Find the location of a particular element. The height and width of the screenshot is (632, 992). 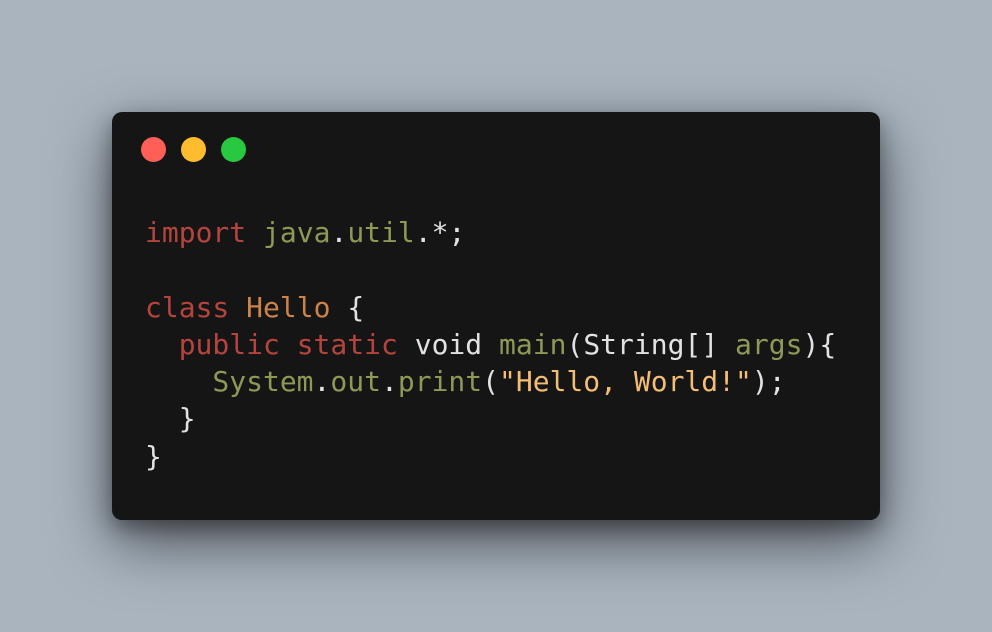

close-button is located at coordinates (153, 149).